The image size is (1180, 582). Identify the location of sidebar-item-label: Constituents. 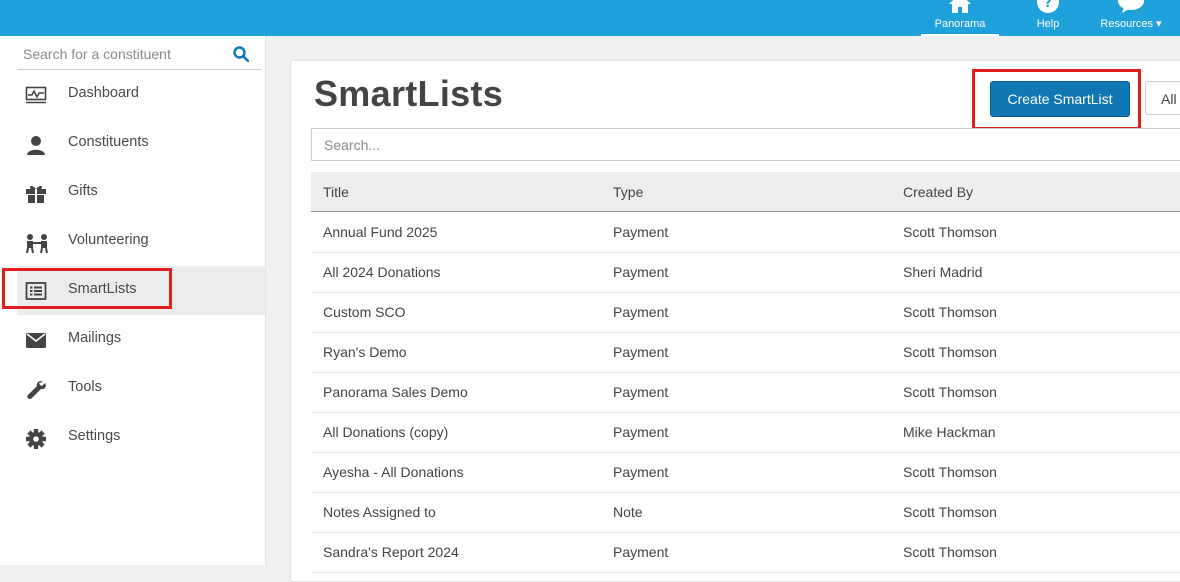
(108, 142).